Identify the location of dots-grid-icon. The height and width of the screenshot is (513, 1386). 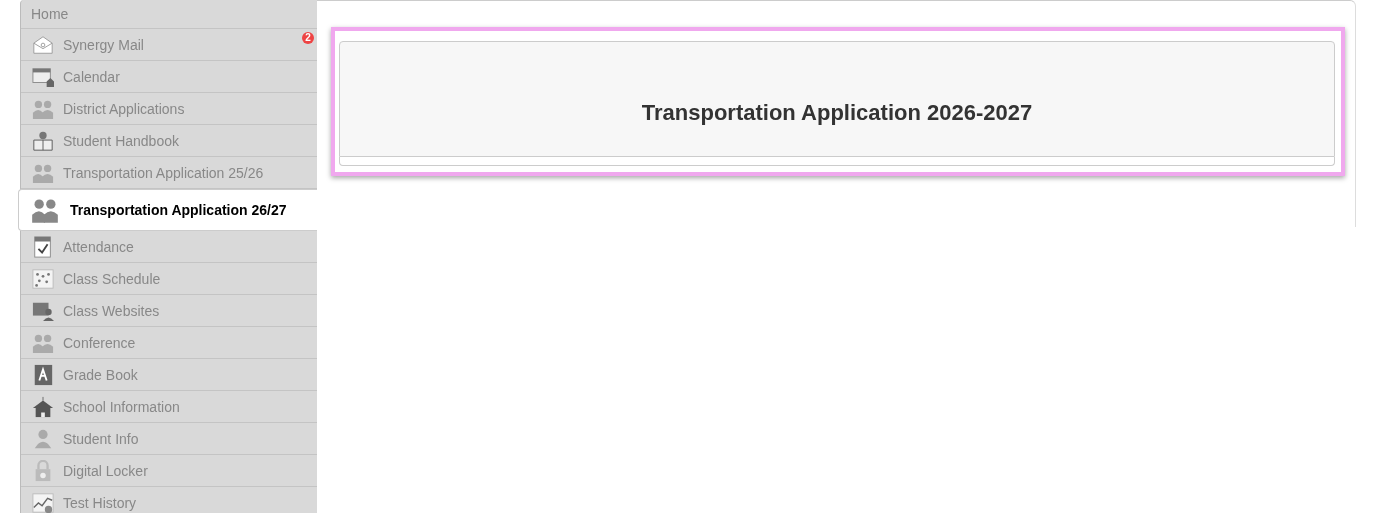
(43, 278).